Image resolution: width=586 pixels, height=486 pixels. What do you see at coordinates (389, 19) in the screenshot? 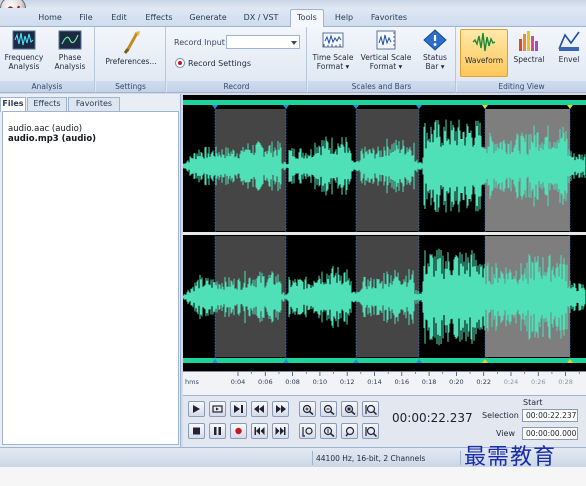
I see `tab-favorites: Favorites` at bounding box center [389, 19].